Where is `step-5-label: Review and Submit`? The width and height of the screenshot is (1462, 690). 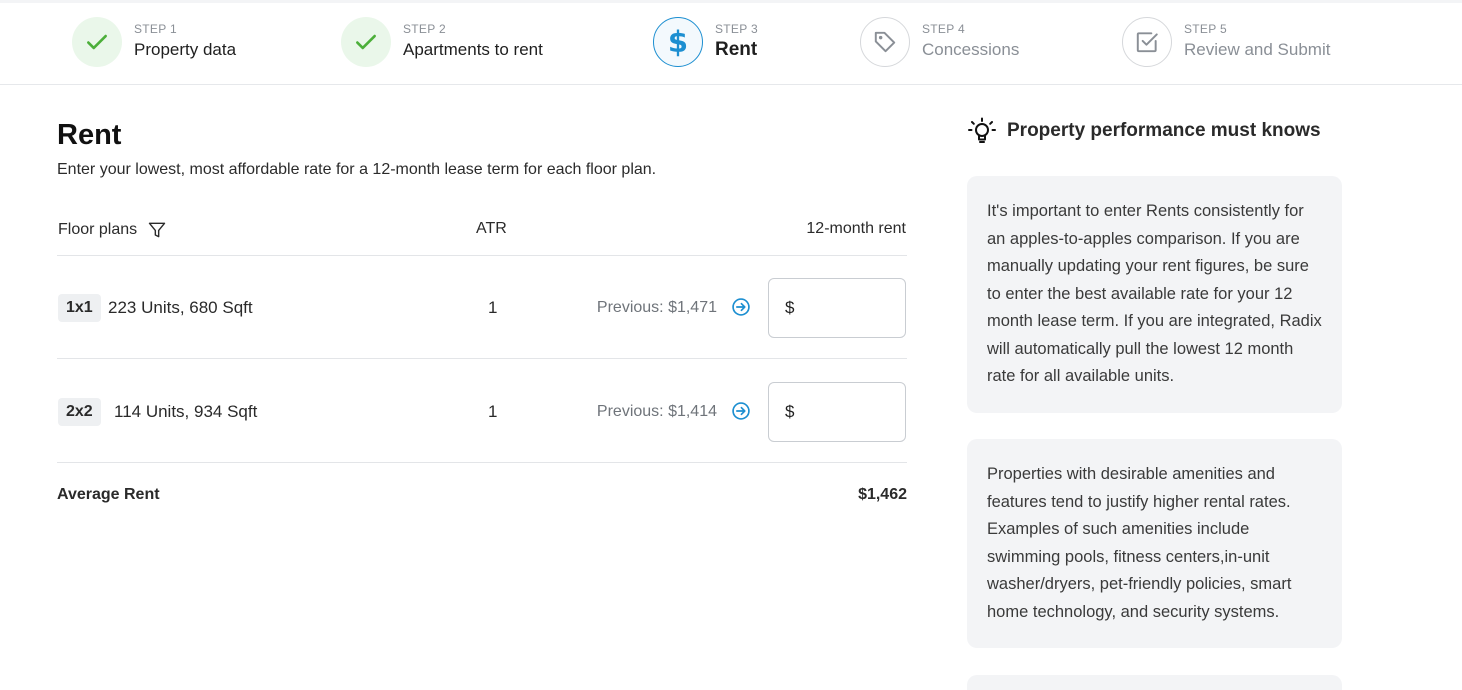 step-5-label: Review and Submit is located at coordinates (1257, 49).